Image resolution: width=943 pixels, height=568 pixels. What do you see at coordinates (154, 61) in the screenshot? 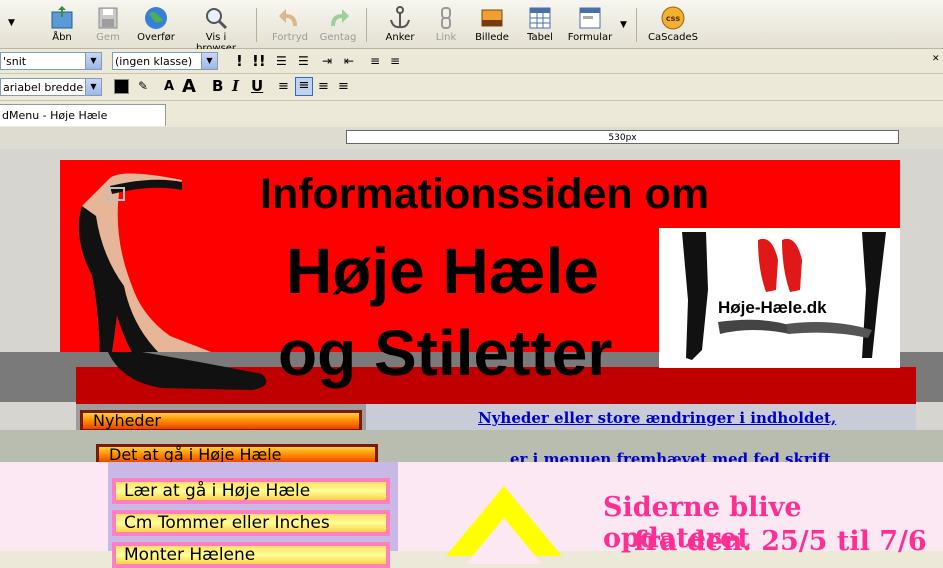
I see `class-select-value: (ingen klasse)` at bounding box center [154, 61].